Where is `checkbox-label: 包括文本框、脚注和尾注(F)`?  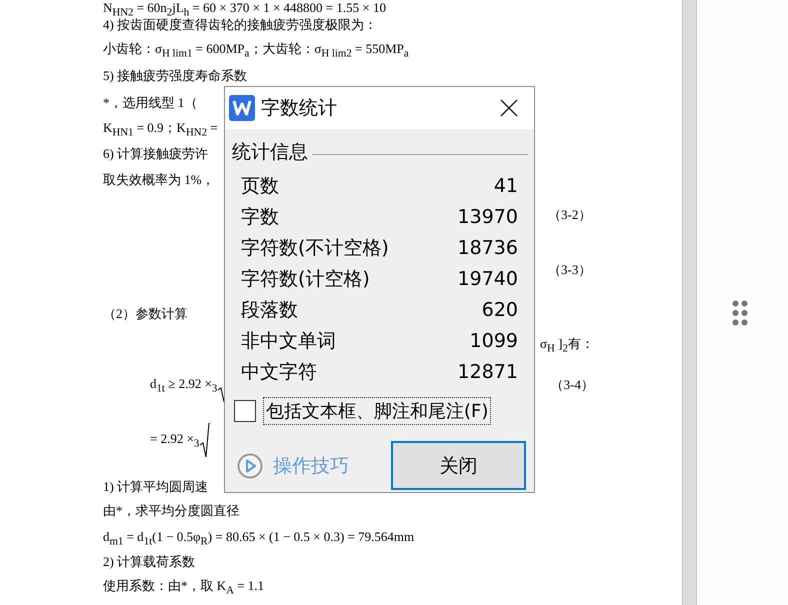
checkbox-label: 包括文本框、脚注和尾注(F) is located at coordinates (377, 411).